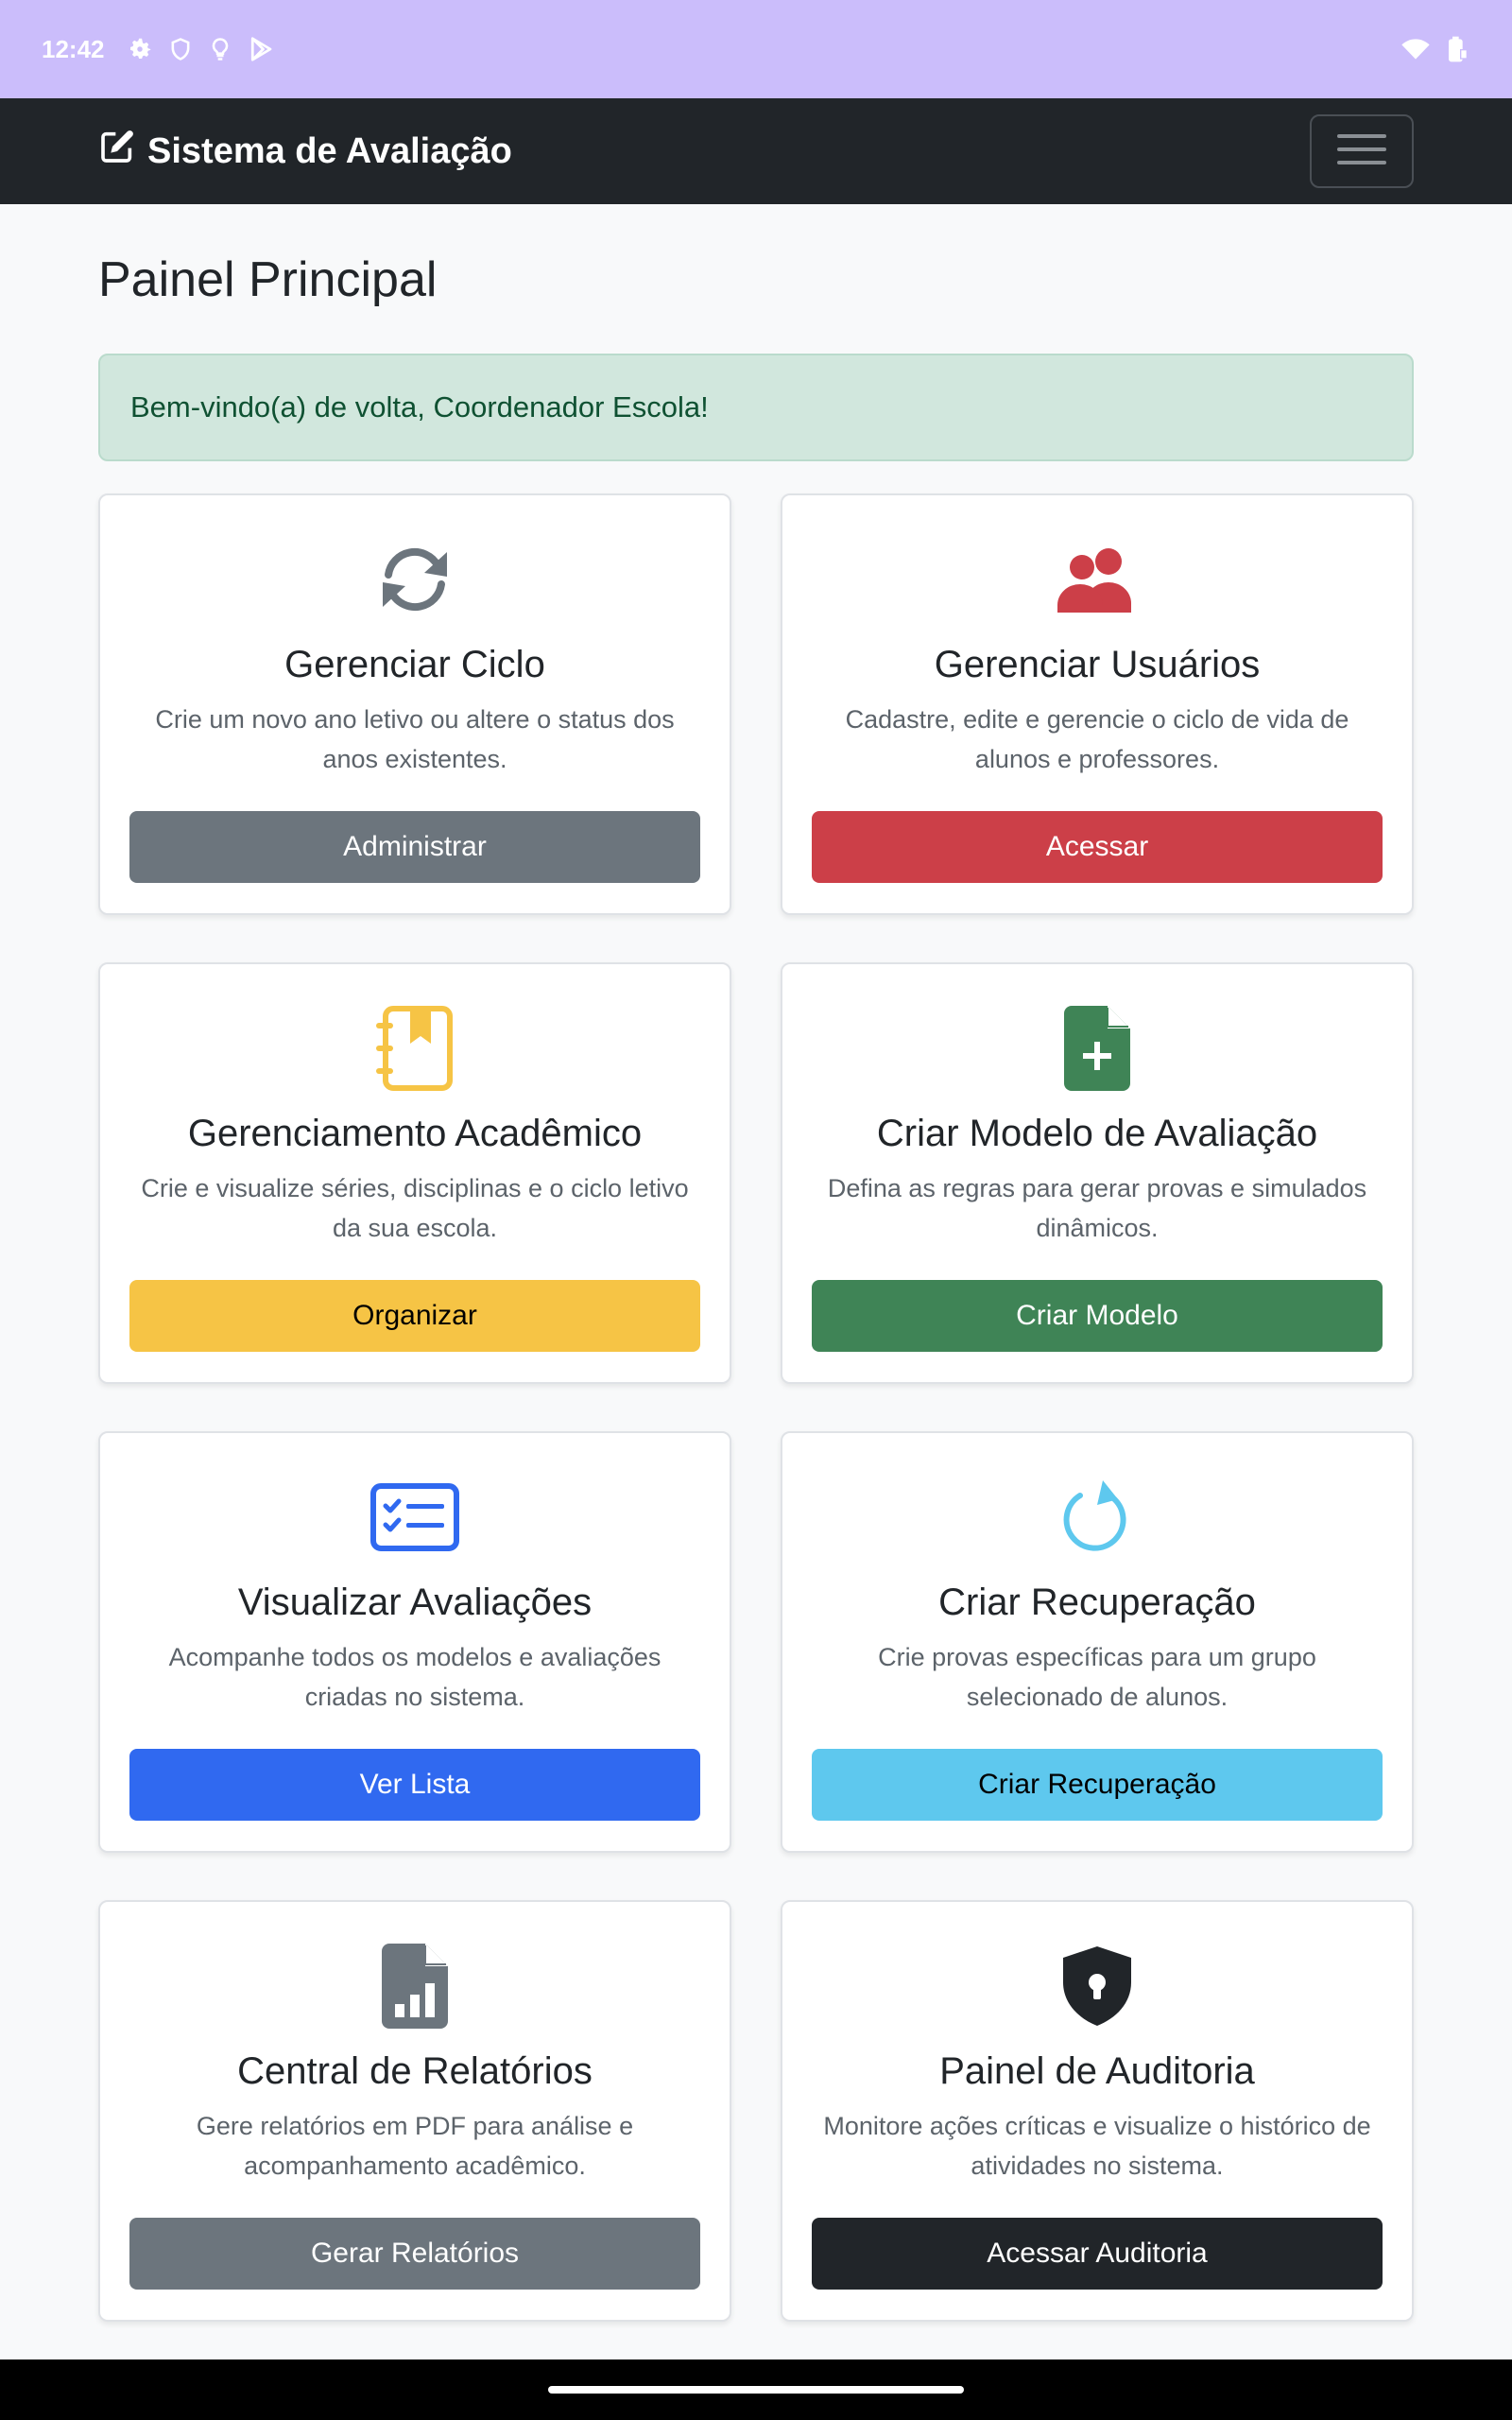 Image resolution: width=1512 pixels, height=2420 pixels. Describe the element at coordinates (1097, 2071) in the screenshot. I see `card-title: Painel de Auditoria` at that location.